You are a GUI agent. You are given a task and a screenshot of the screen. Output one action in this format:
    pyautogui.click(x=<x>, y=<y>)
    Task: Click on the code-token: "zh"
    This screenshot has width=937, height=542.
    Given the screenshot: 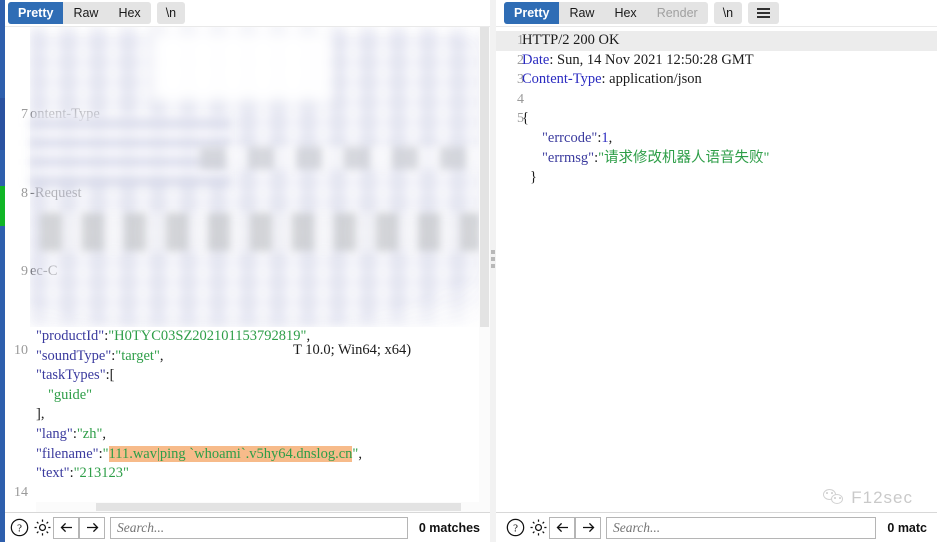 What is the action you would take?
    pyautogui.click(x=89, y=434)
    